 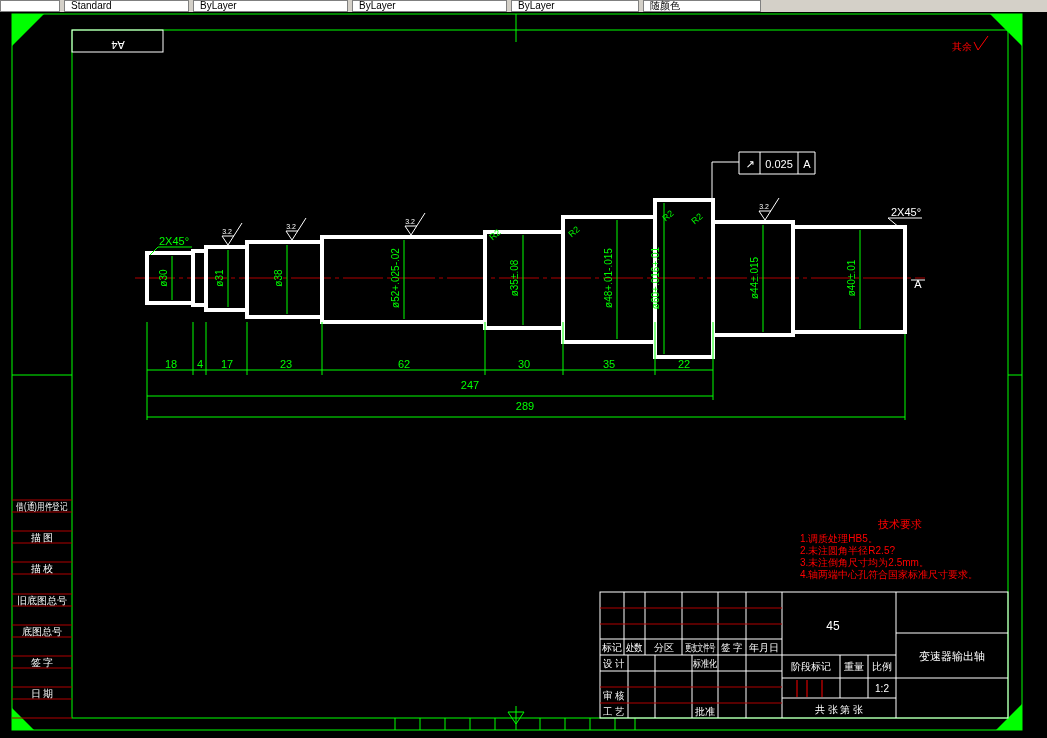 What do you see at coordinates (807, 164) in the screenshot?
I see `datum-reference: A` at bounding box center [807, 164].